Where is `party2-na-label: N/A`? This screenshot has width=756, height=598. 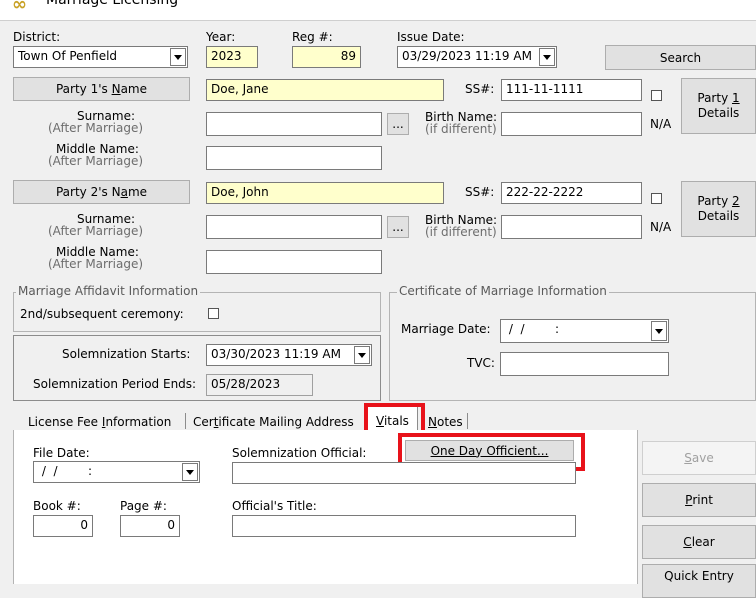
party2-na-label: N/A is located at coordinates (661, 227).